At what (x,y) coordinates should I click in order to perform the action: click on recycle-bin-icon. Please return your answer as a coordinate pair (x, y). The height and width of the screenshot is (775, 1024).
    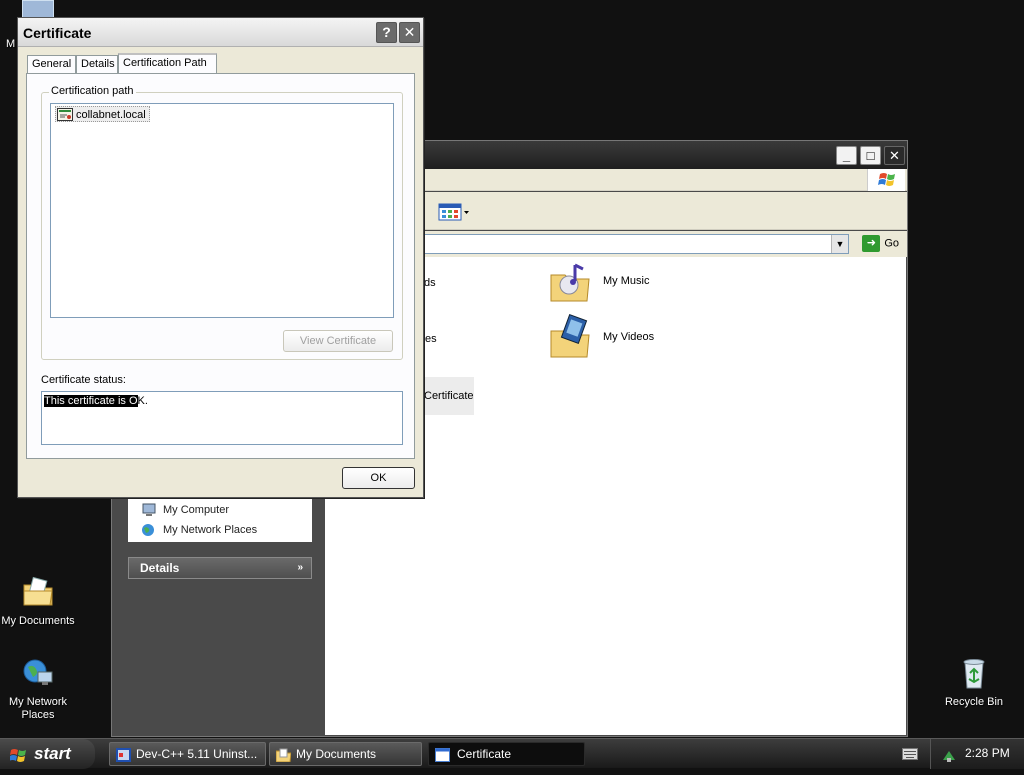
    Looking at the image, I should click on (974, 673).